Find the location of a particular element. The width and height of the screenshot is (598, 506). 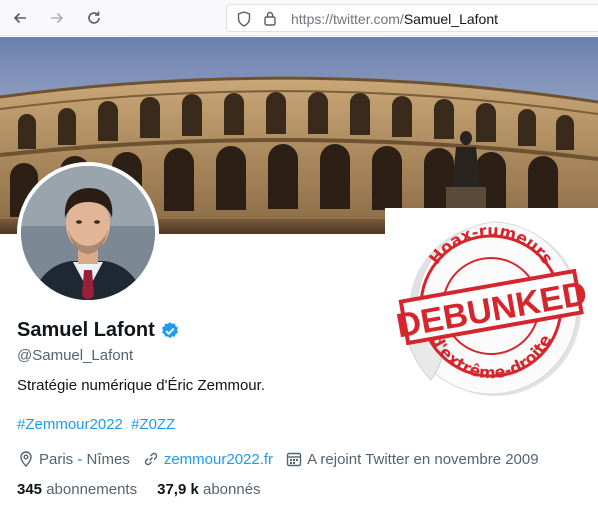

debunked-sticker: Hoax-rumeurs d'extrême-droite DEBUNKED is located at coordinates (491, 306).